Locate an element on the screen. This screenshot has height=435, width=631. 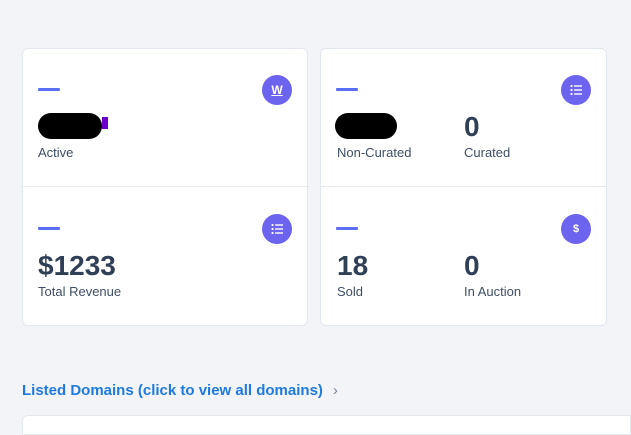
listed-domains-card is located at coordinates (326, 425).